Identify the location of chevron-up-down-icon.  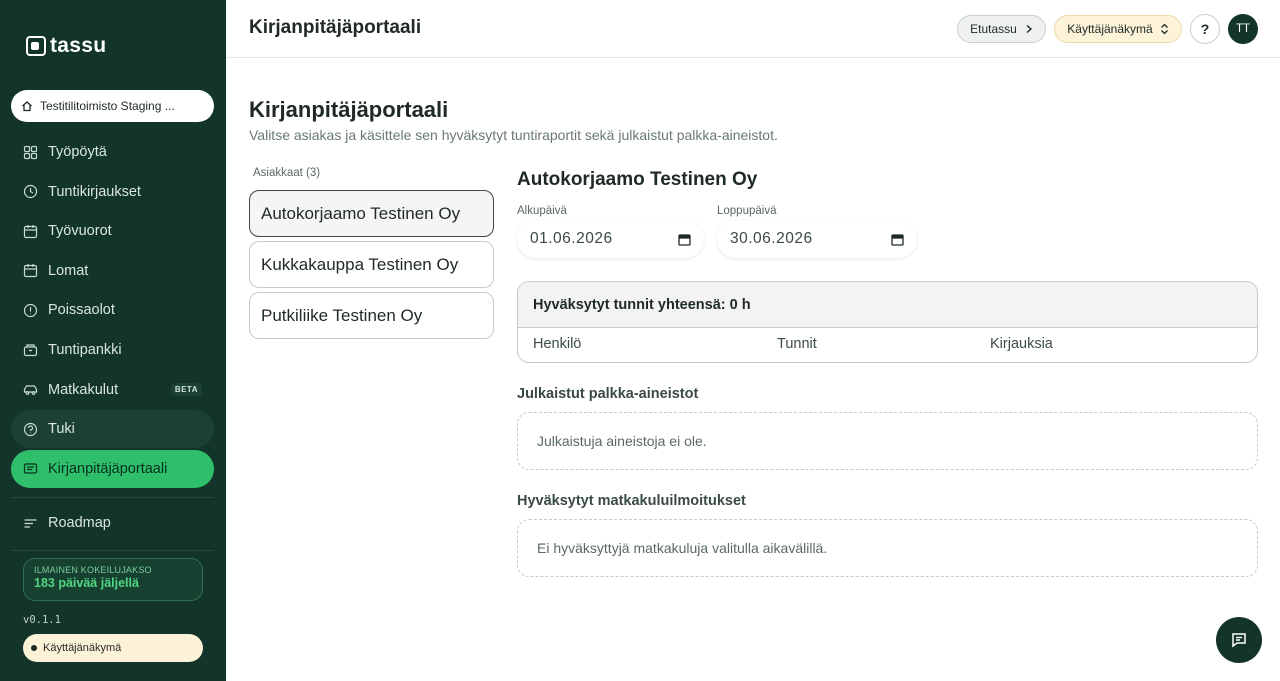
(1164, 29).